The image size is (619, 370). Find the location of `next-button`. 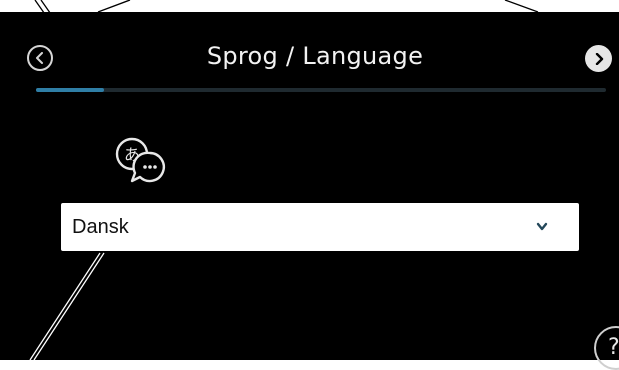

next-button is located at coordinates (598, 58).